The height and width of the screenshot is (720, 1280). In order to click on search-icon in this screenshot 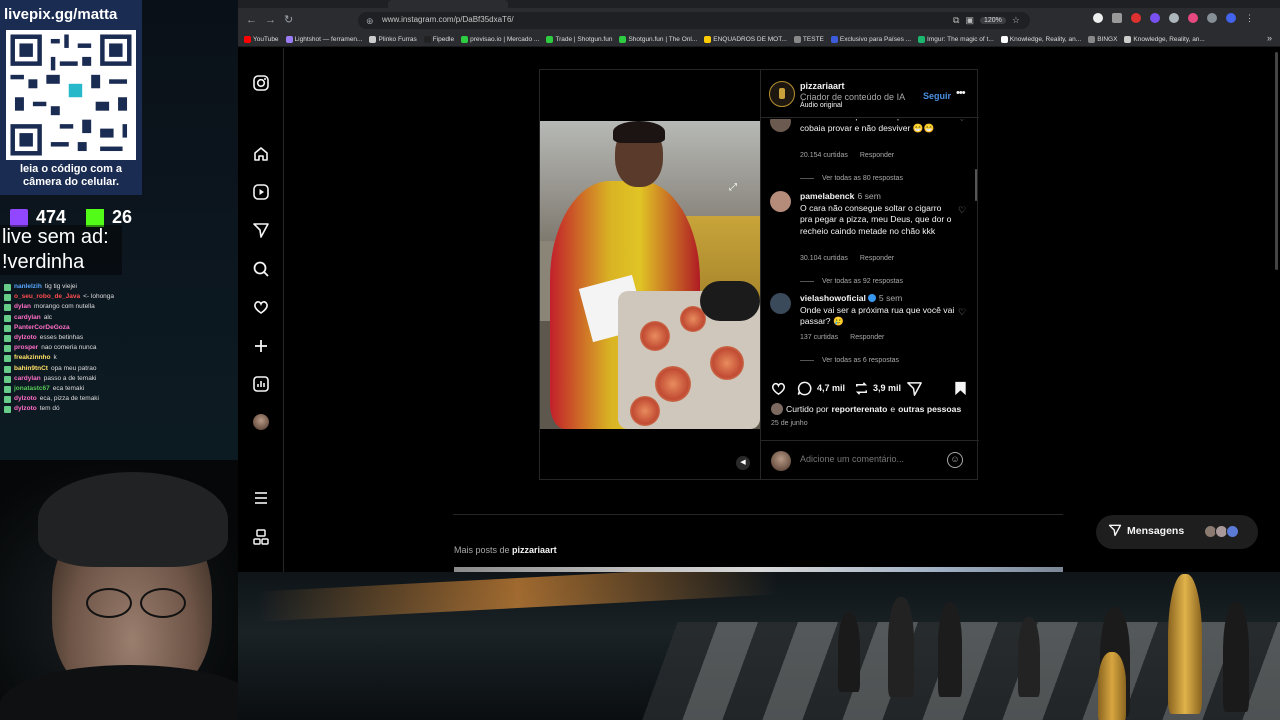, I will do `click(261, 269)`.